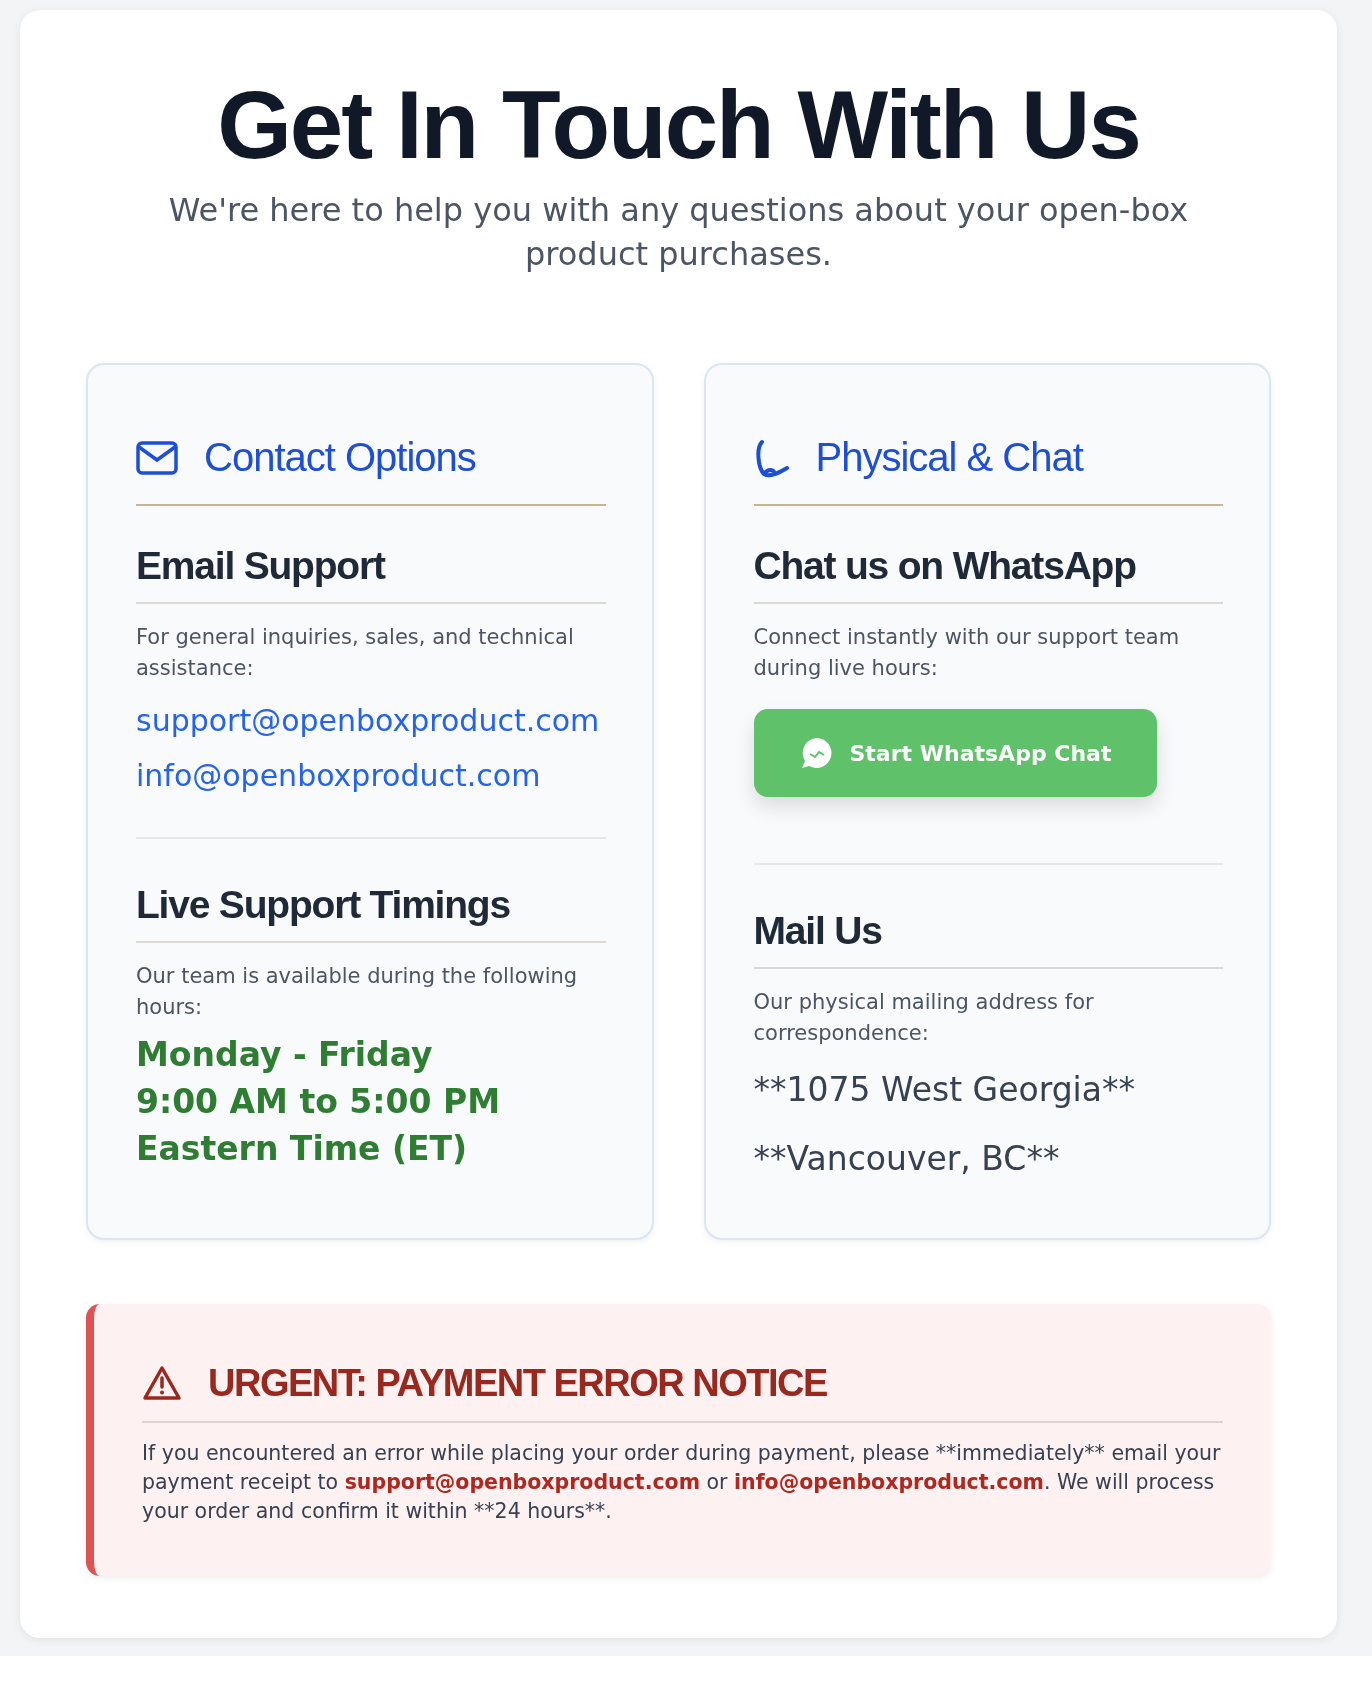 This screenshot has height=1682, width=1372. Describe the element at coordinates (678, 125) in the screenshot. I see `page-title: Get In Touch With Us` at that location.